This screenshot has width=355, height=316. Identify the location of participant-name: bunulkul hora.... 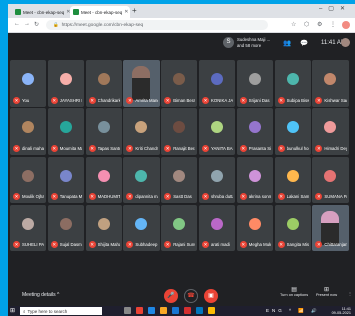
(297, 148).